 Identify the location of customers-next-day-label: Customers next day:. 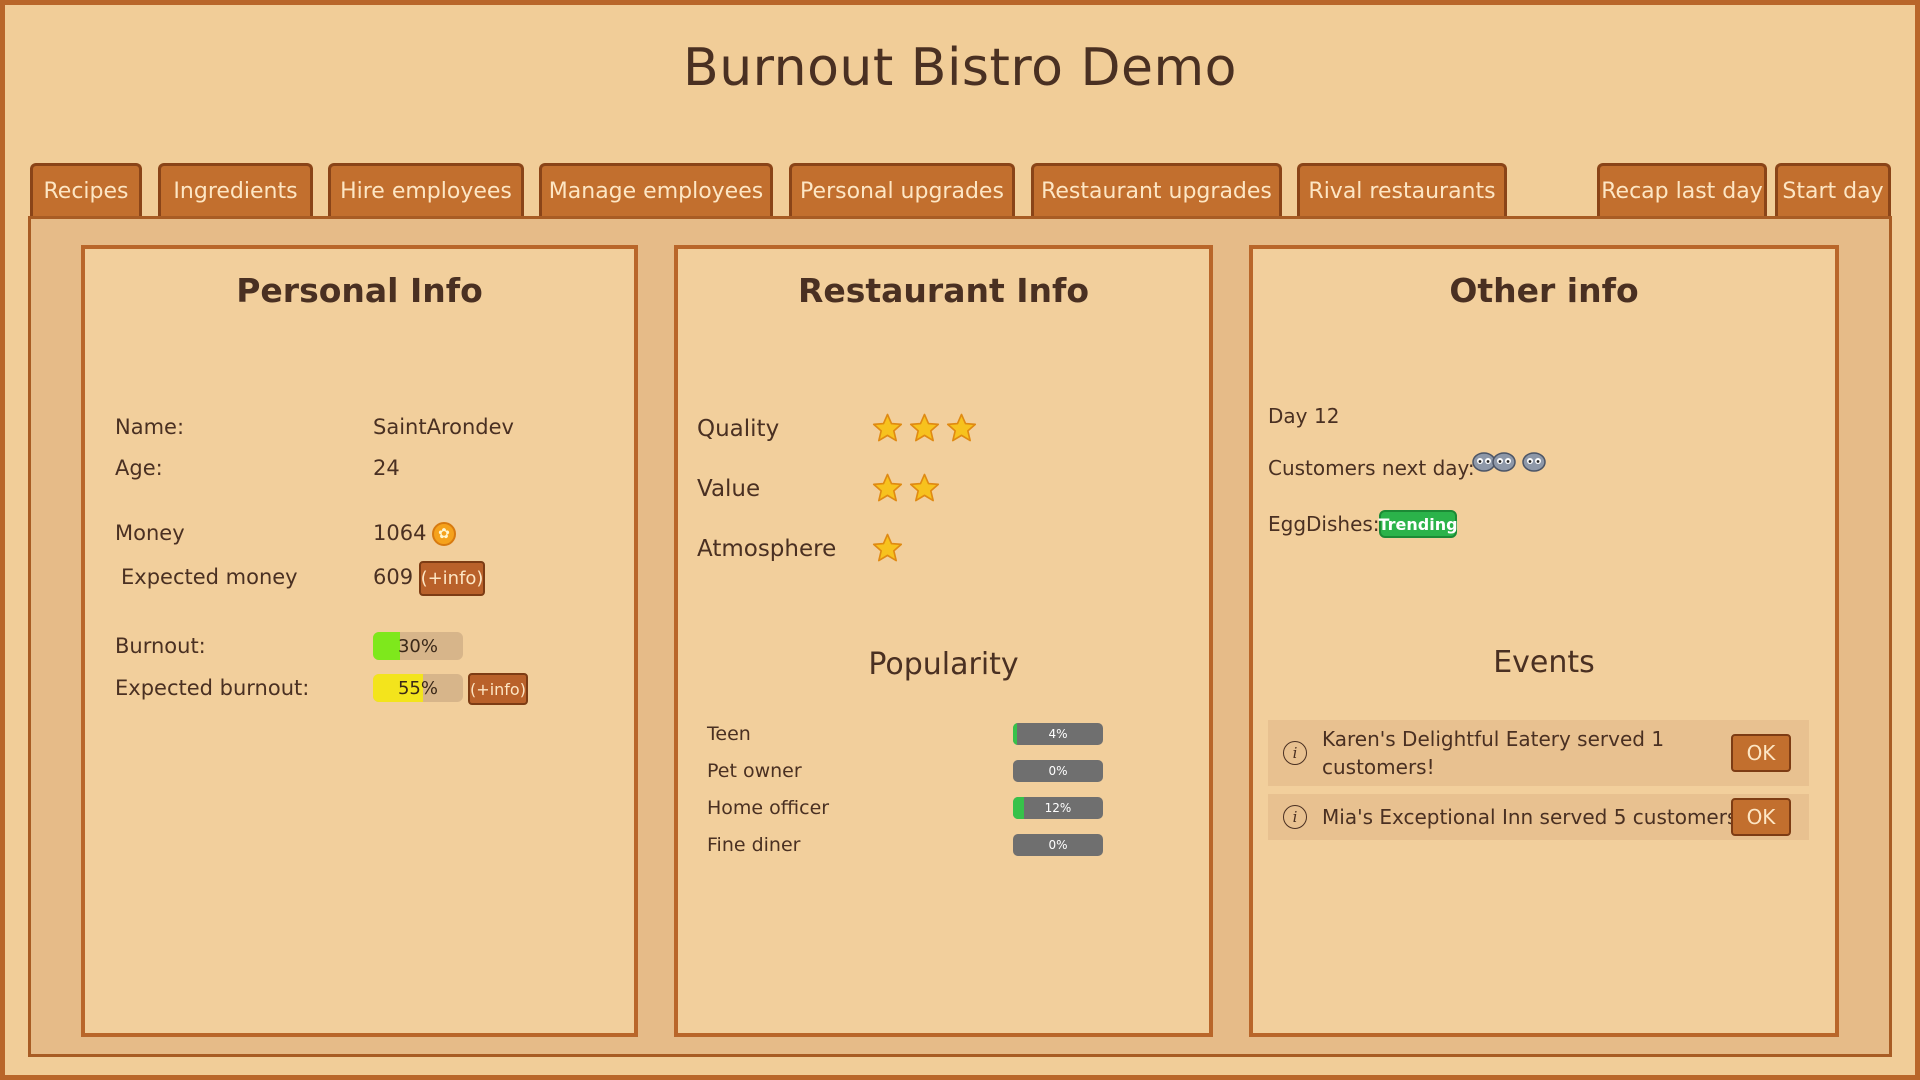
(1371, 468).